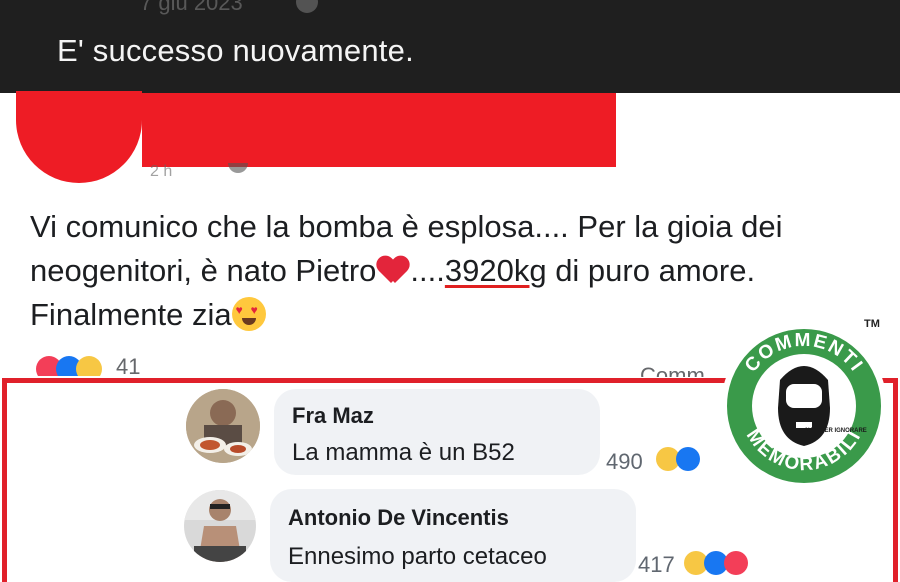 The image size is (900, 582). I want to click on logo-badge-icon: COMMENTI MEMORABILI NATI PER IGNORARE, so click(804, 406).